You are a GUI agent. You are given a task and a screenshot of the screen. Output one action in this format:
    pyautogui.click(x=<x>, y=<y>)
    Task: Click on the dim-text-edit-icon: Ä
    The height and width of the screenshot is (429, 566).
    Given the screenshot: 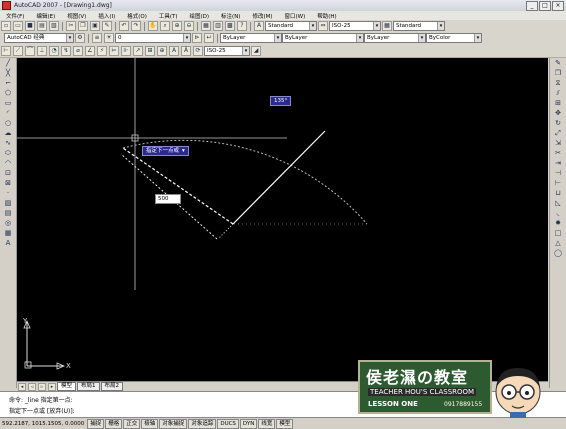 What is the action you would take?
    pyautogui.click(x=186, y=50)
    